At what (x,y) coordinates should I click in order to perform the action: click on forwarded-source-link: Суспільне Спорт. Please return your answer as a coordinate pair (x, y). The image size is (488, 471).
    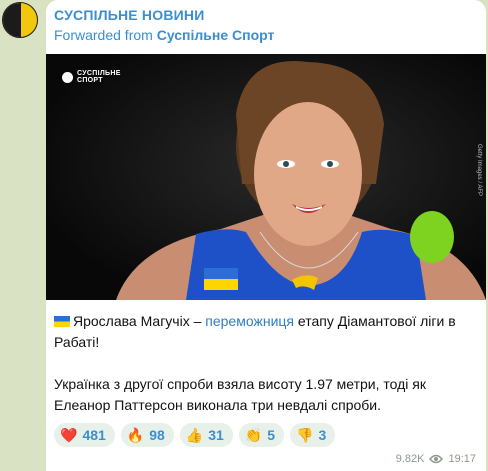
    Looking at the image, I should click on (216, 35).